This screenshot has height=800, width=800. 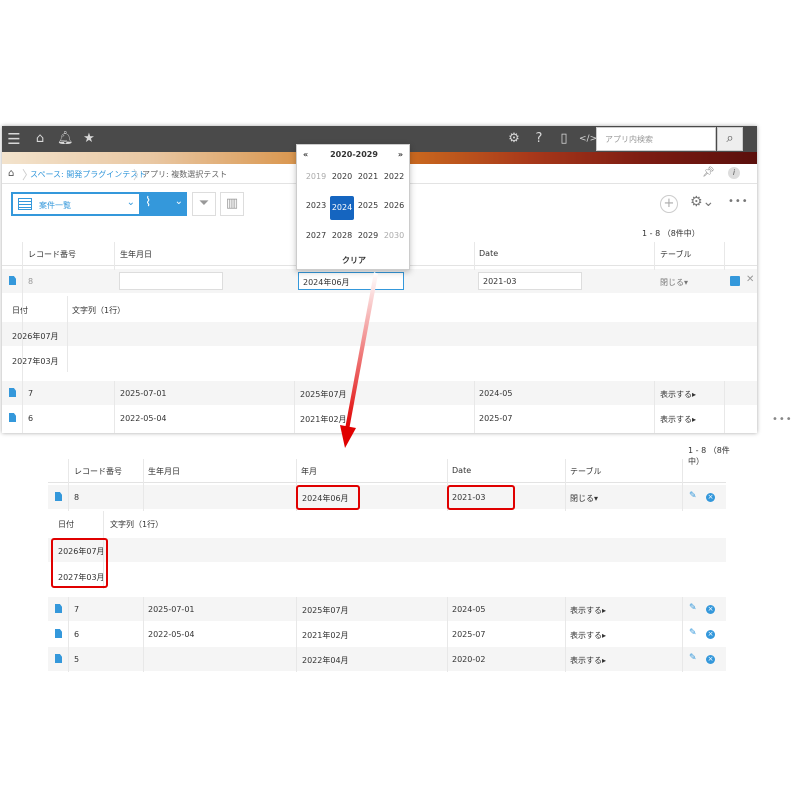 I want to click on pin-icon: 📌︎, so click(x=708, y=172).